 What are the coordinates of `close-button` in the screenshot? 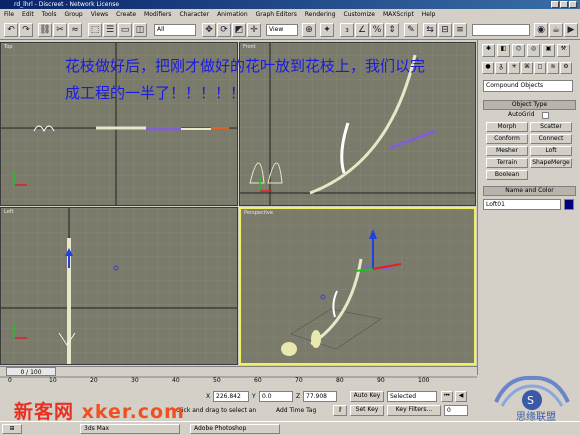 It's located at (573, 4).